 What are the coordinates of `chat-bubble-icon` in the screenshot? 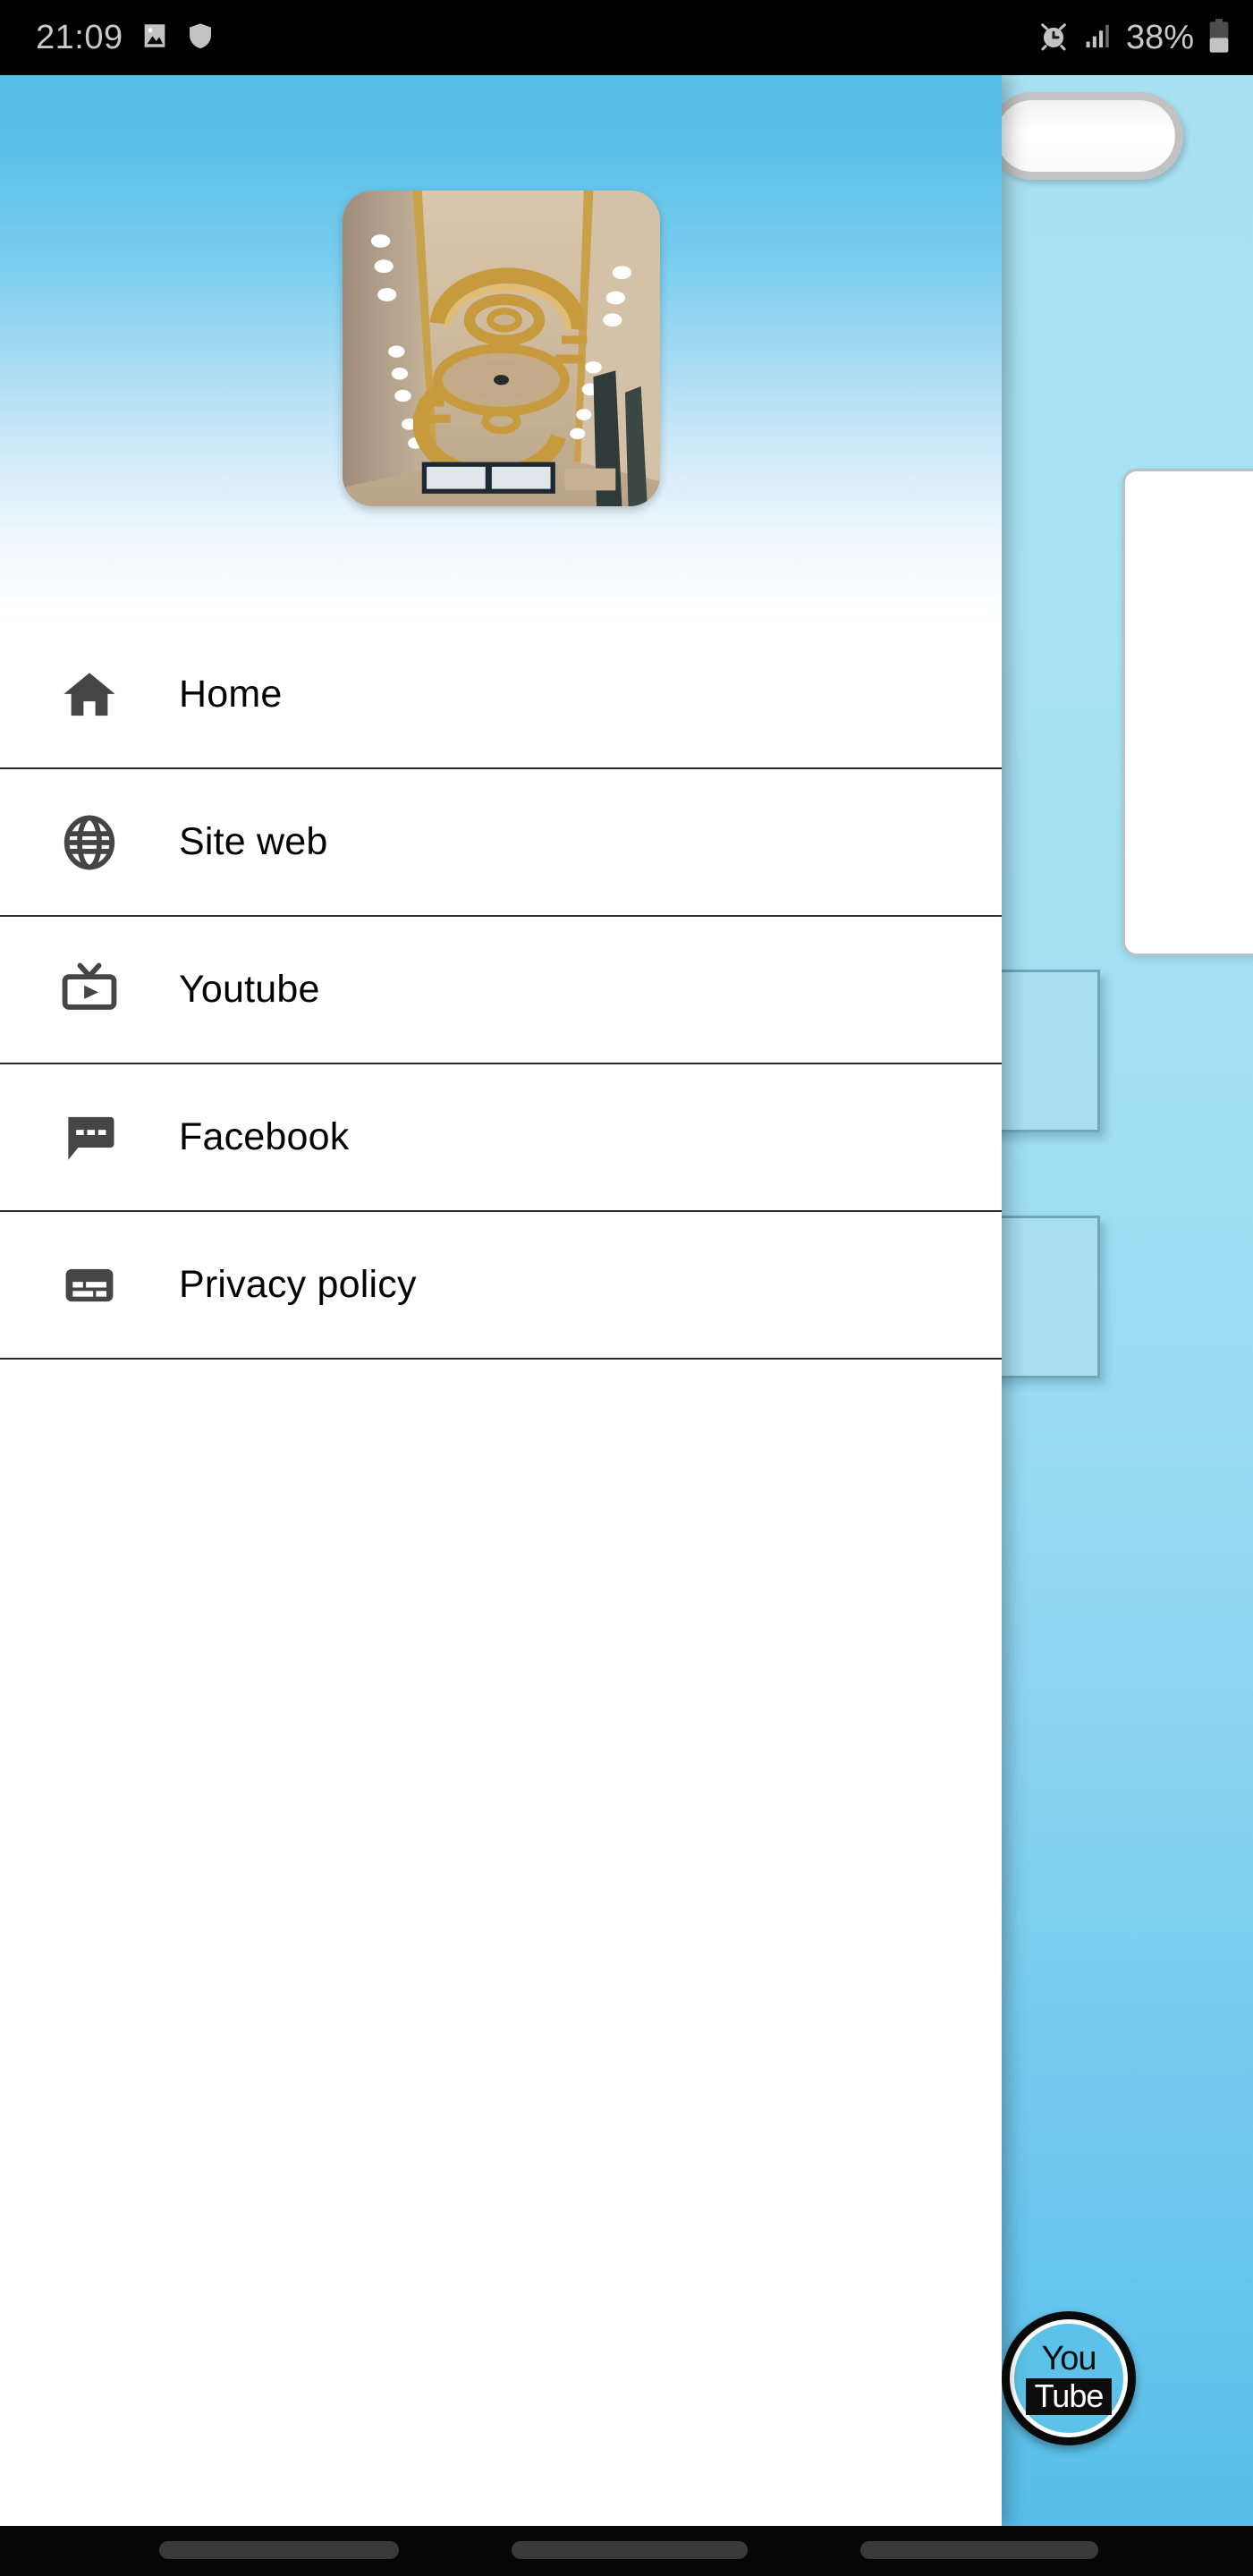 It's located at (89, 1137).